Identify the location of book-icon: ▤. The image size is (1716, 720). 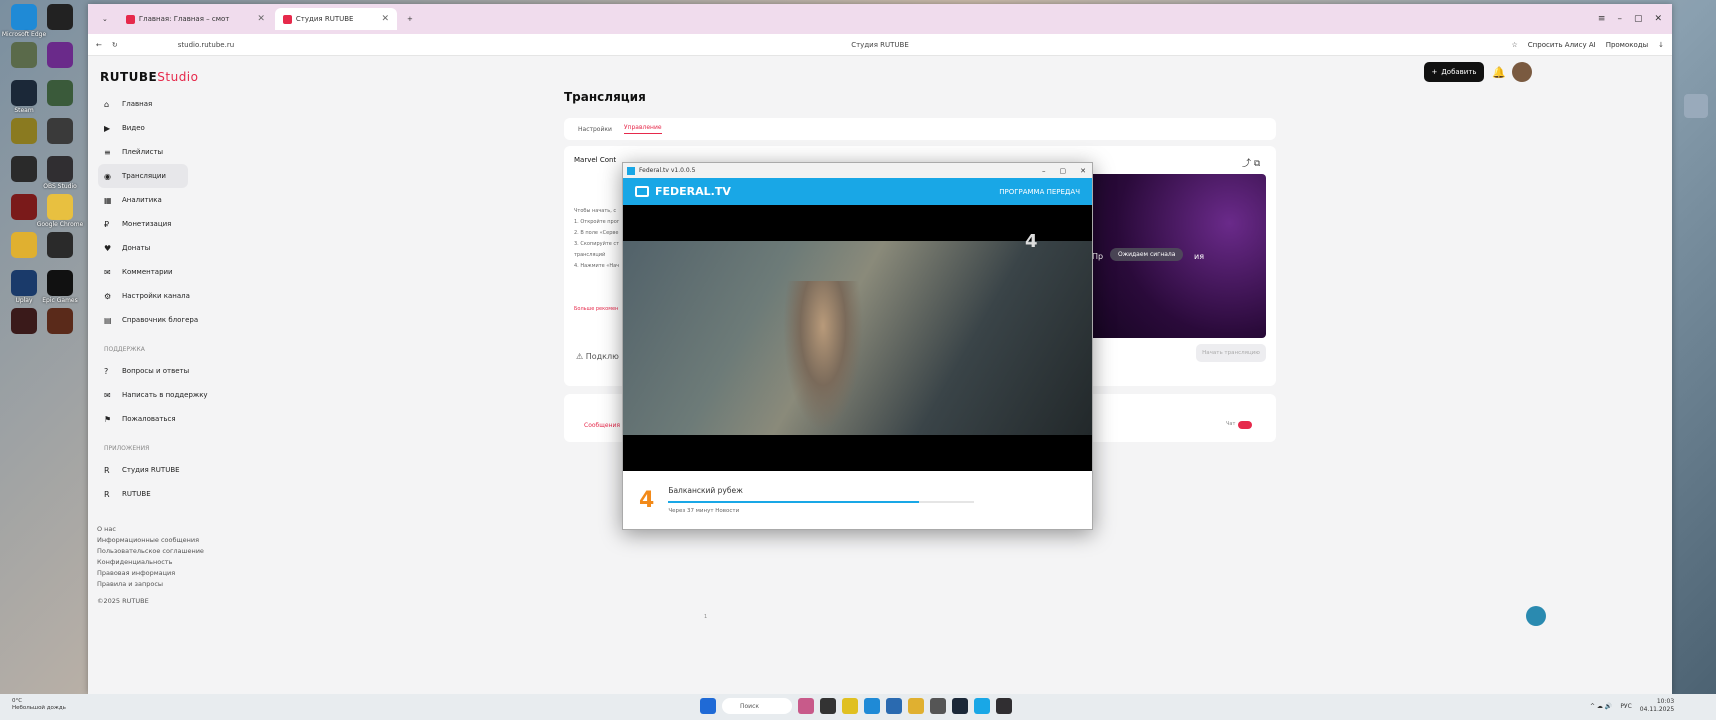
(108, 320).